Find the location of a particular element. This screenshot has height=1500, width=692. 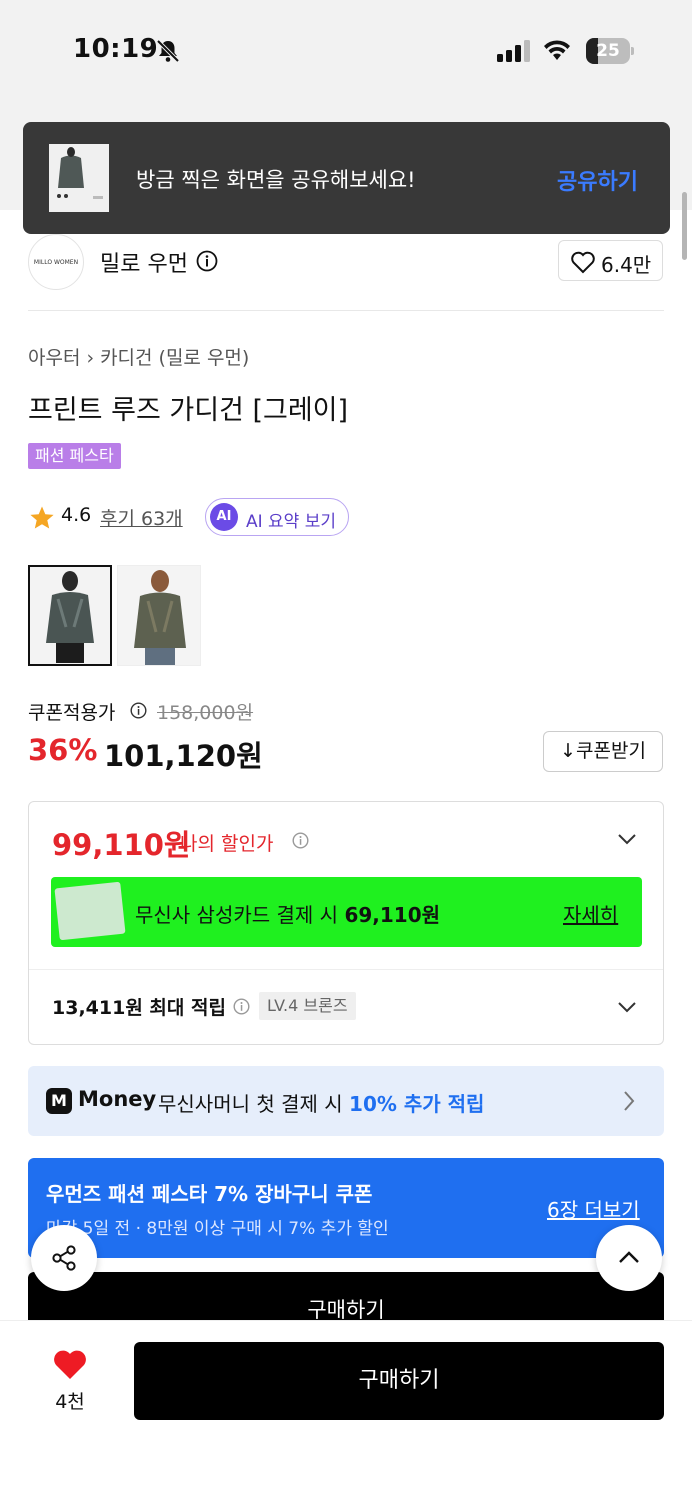

share-button is located at coordinates (64, 1258).